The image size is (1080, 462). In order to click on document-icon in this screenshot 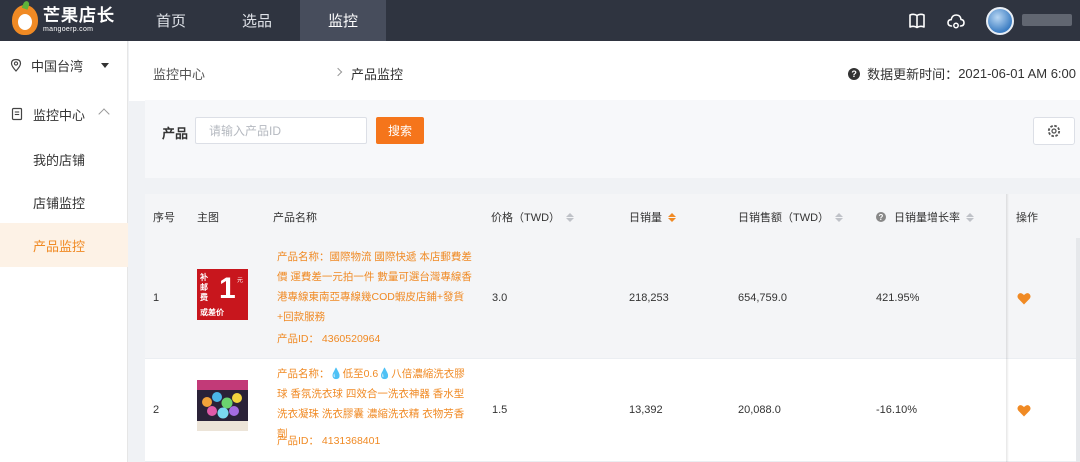, I will do `click(17, 114)`.